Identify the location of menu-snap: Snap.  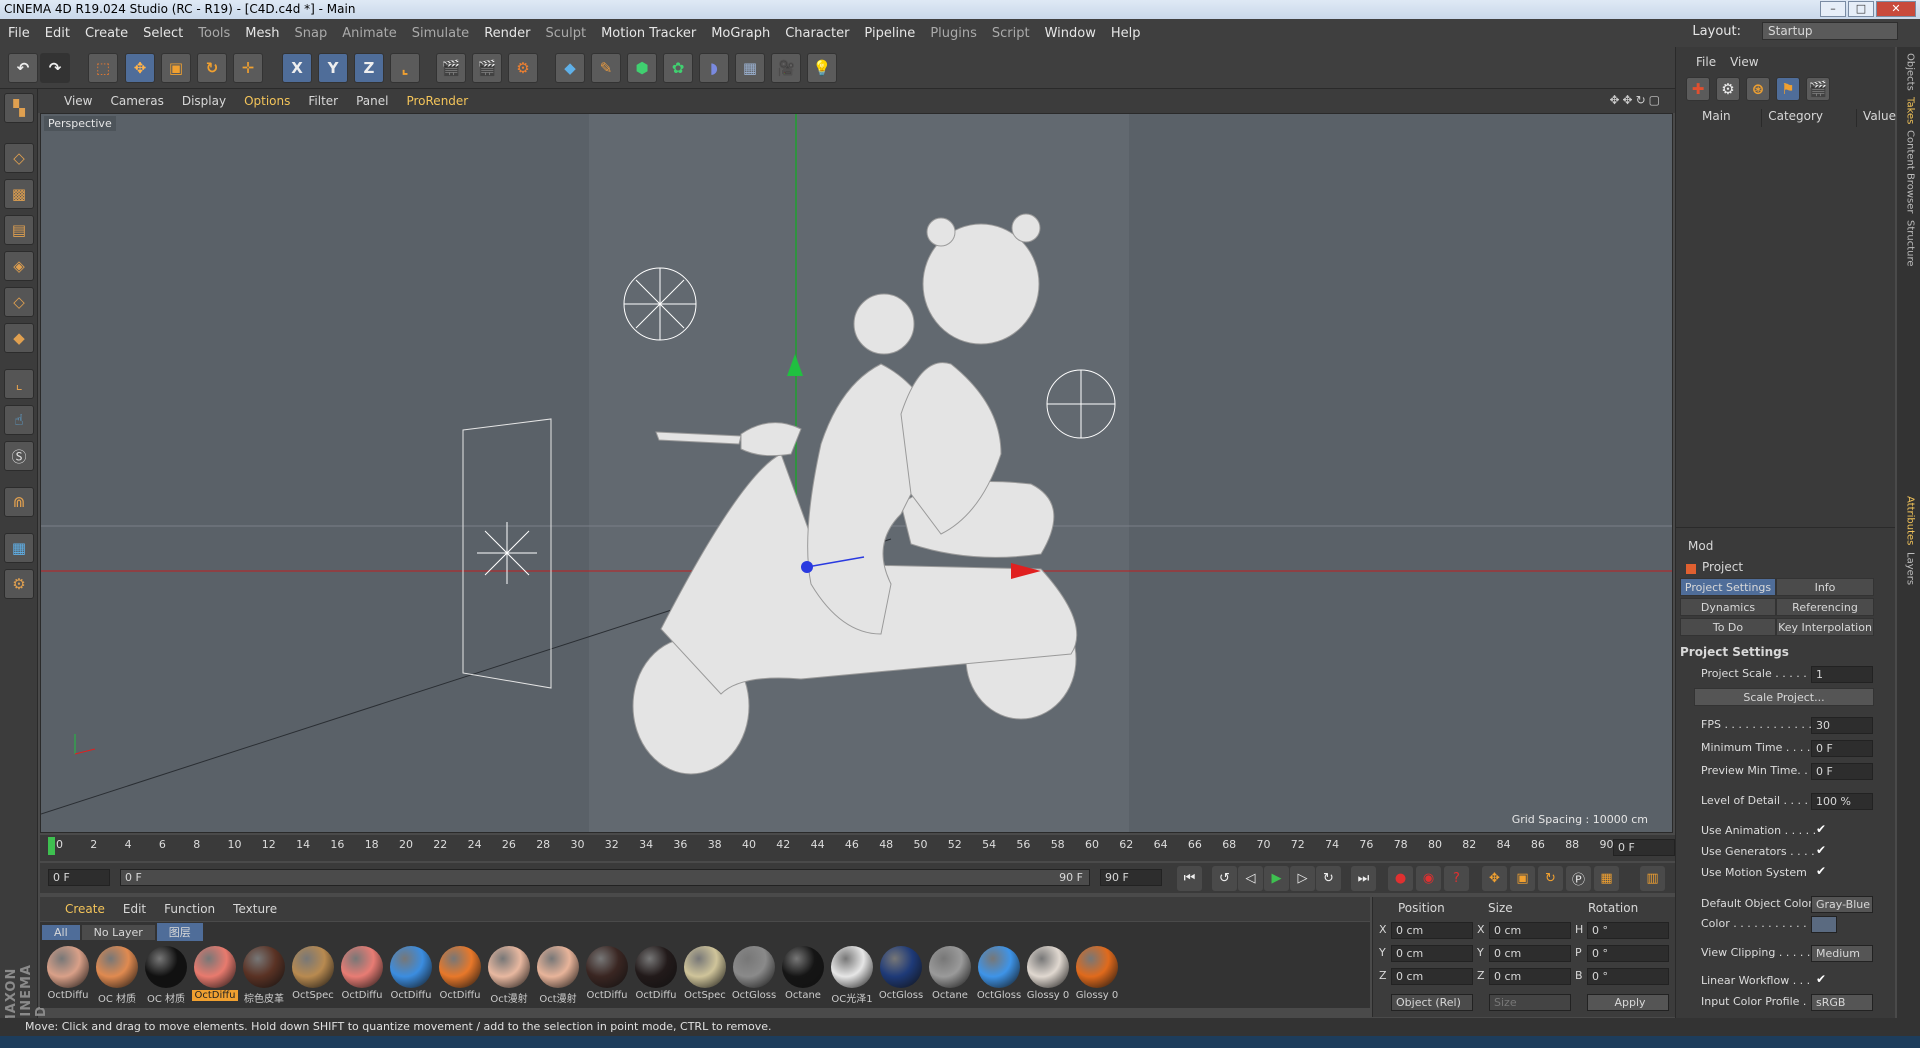
(311, 33).